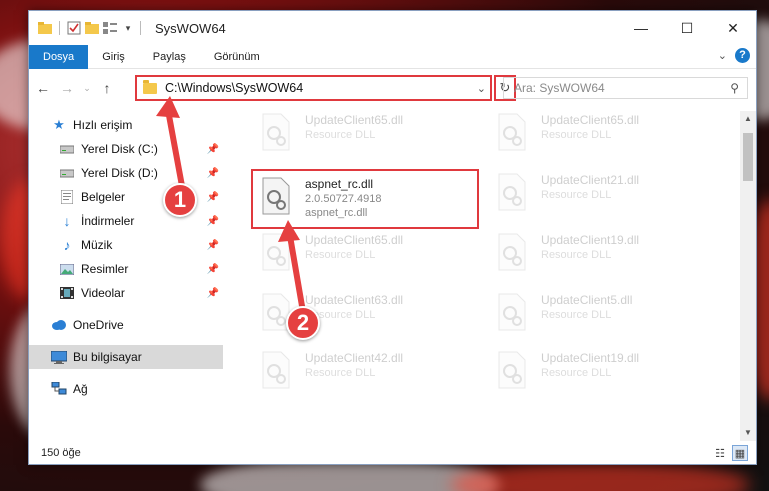 Image resolution: width=769 pixels, height=491 pixels. What do you see at coordinates (343, 199) in the screenshot?
I see `file-version: 2.0.50727.4918` at bounding box center [343, 199].